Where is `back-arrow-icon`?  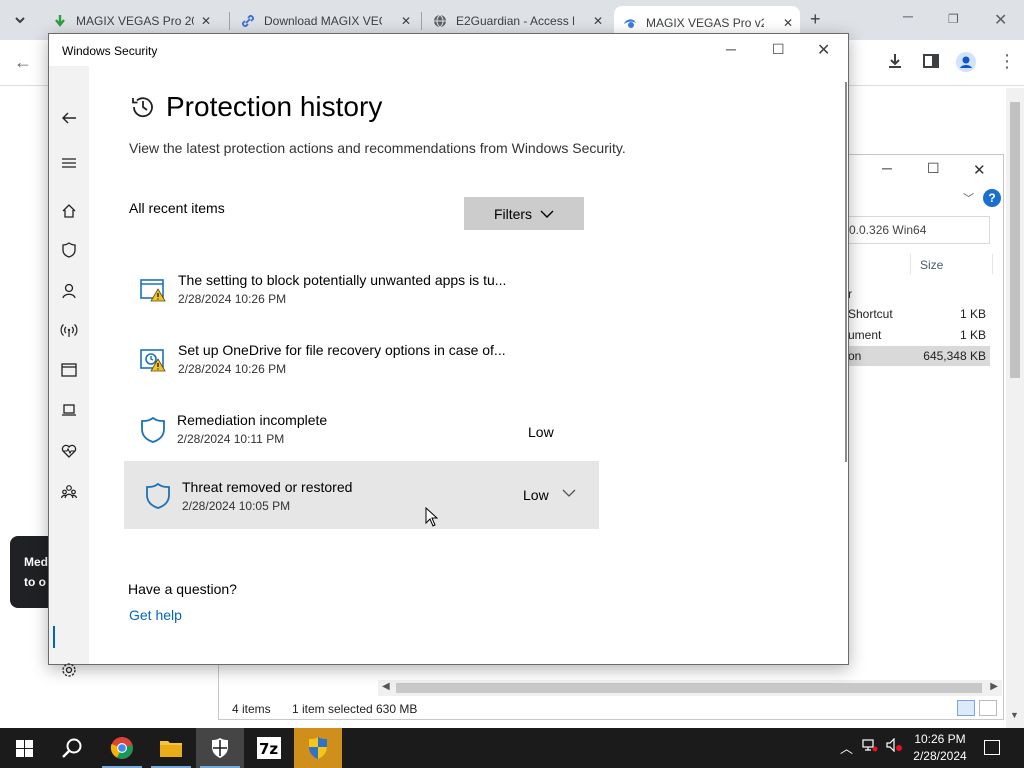
back-arrow-icon is located at coordinates (69, 118).